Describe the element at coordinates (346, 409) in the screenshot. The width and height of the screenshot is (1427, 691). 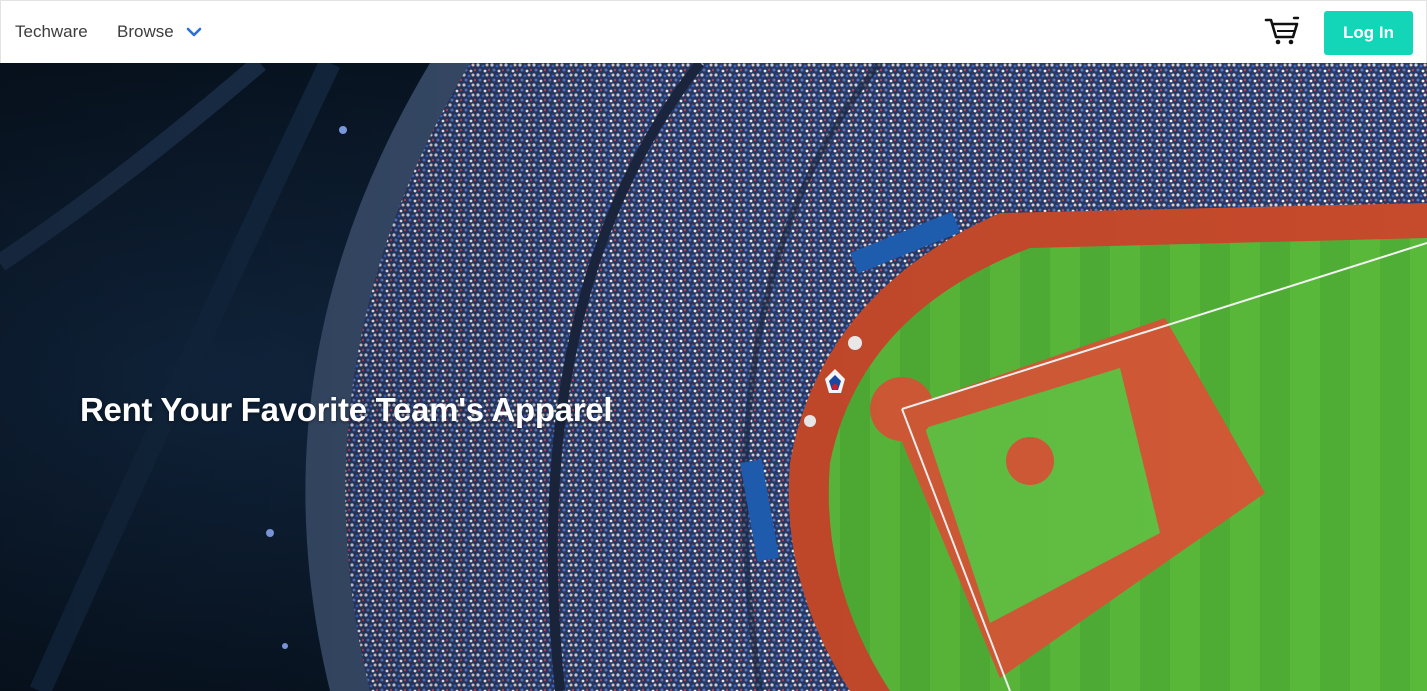
I see `hero-title: Rent Your Favorite Team's Apparel` at that location.